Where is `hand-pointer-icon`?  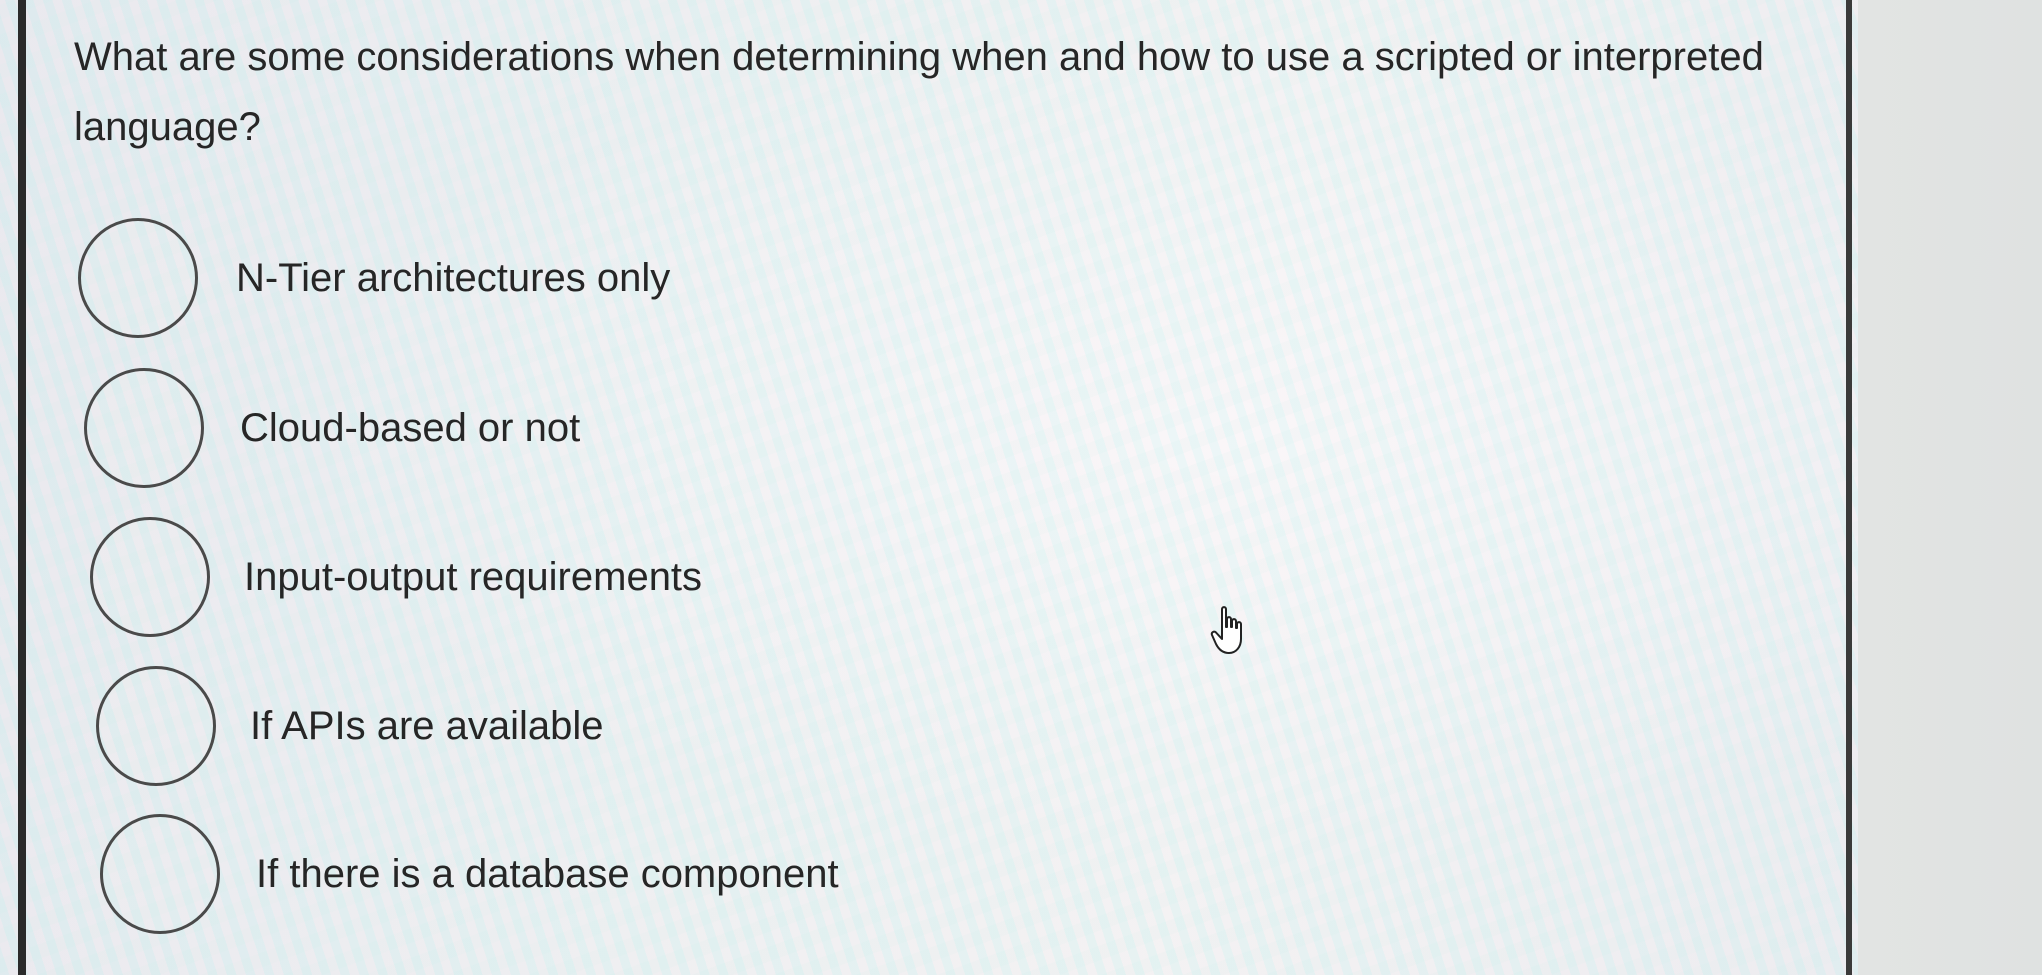 hand-pointer-icon is located at coordinates (1226, 630).